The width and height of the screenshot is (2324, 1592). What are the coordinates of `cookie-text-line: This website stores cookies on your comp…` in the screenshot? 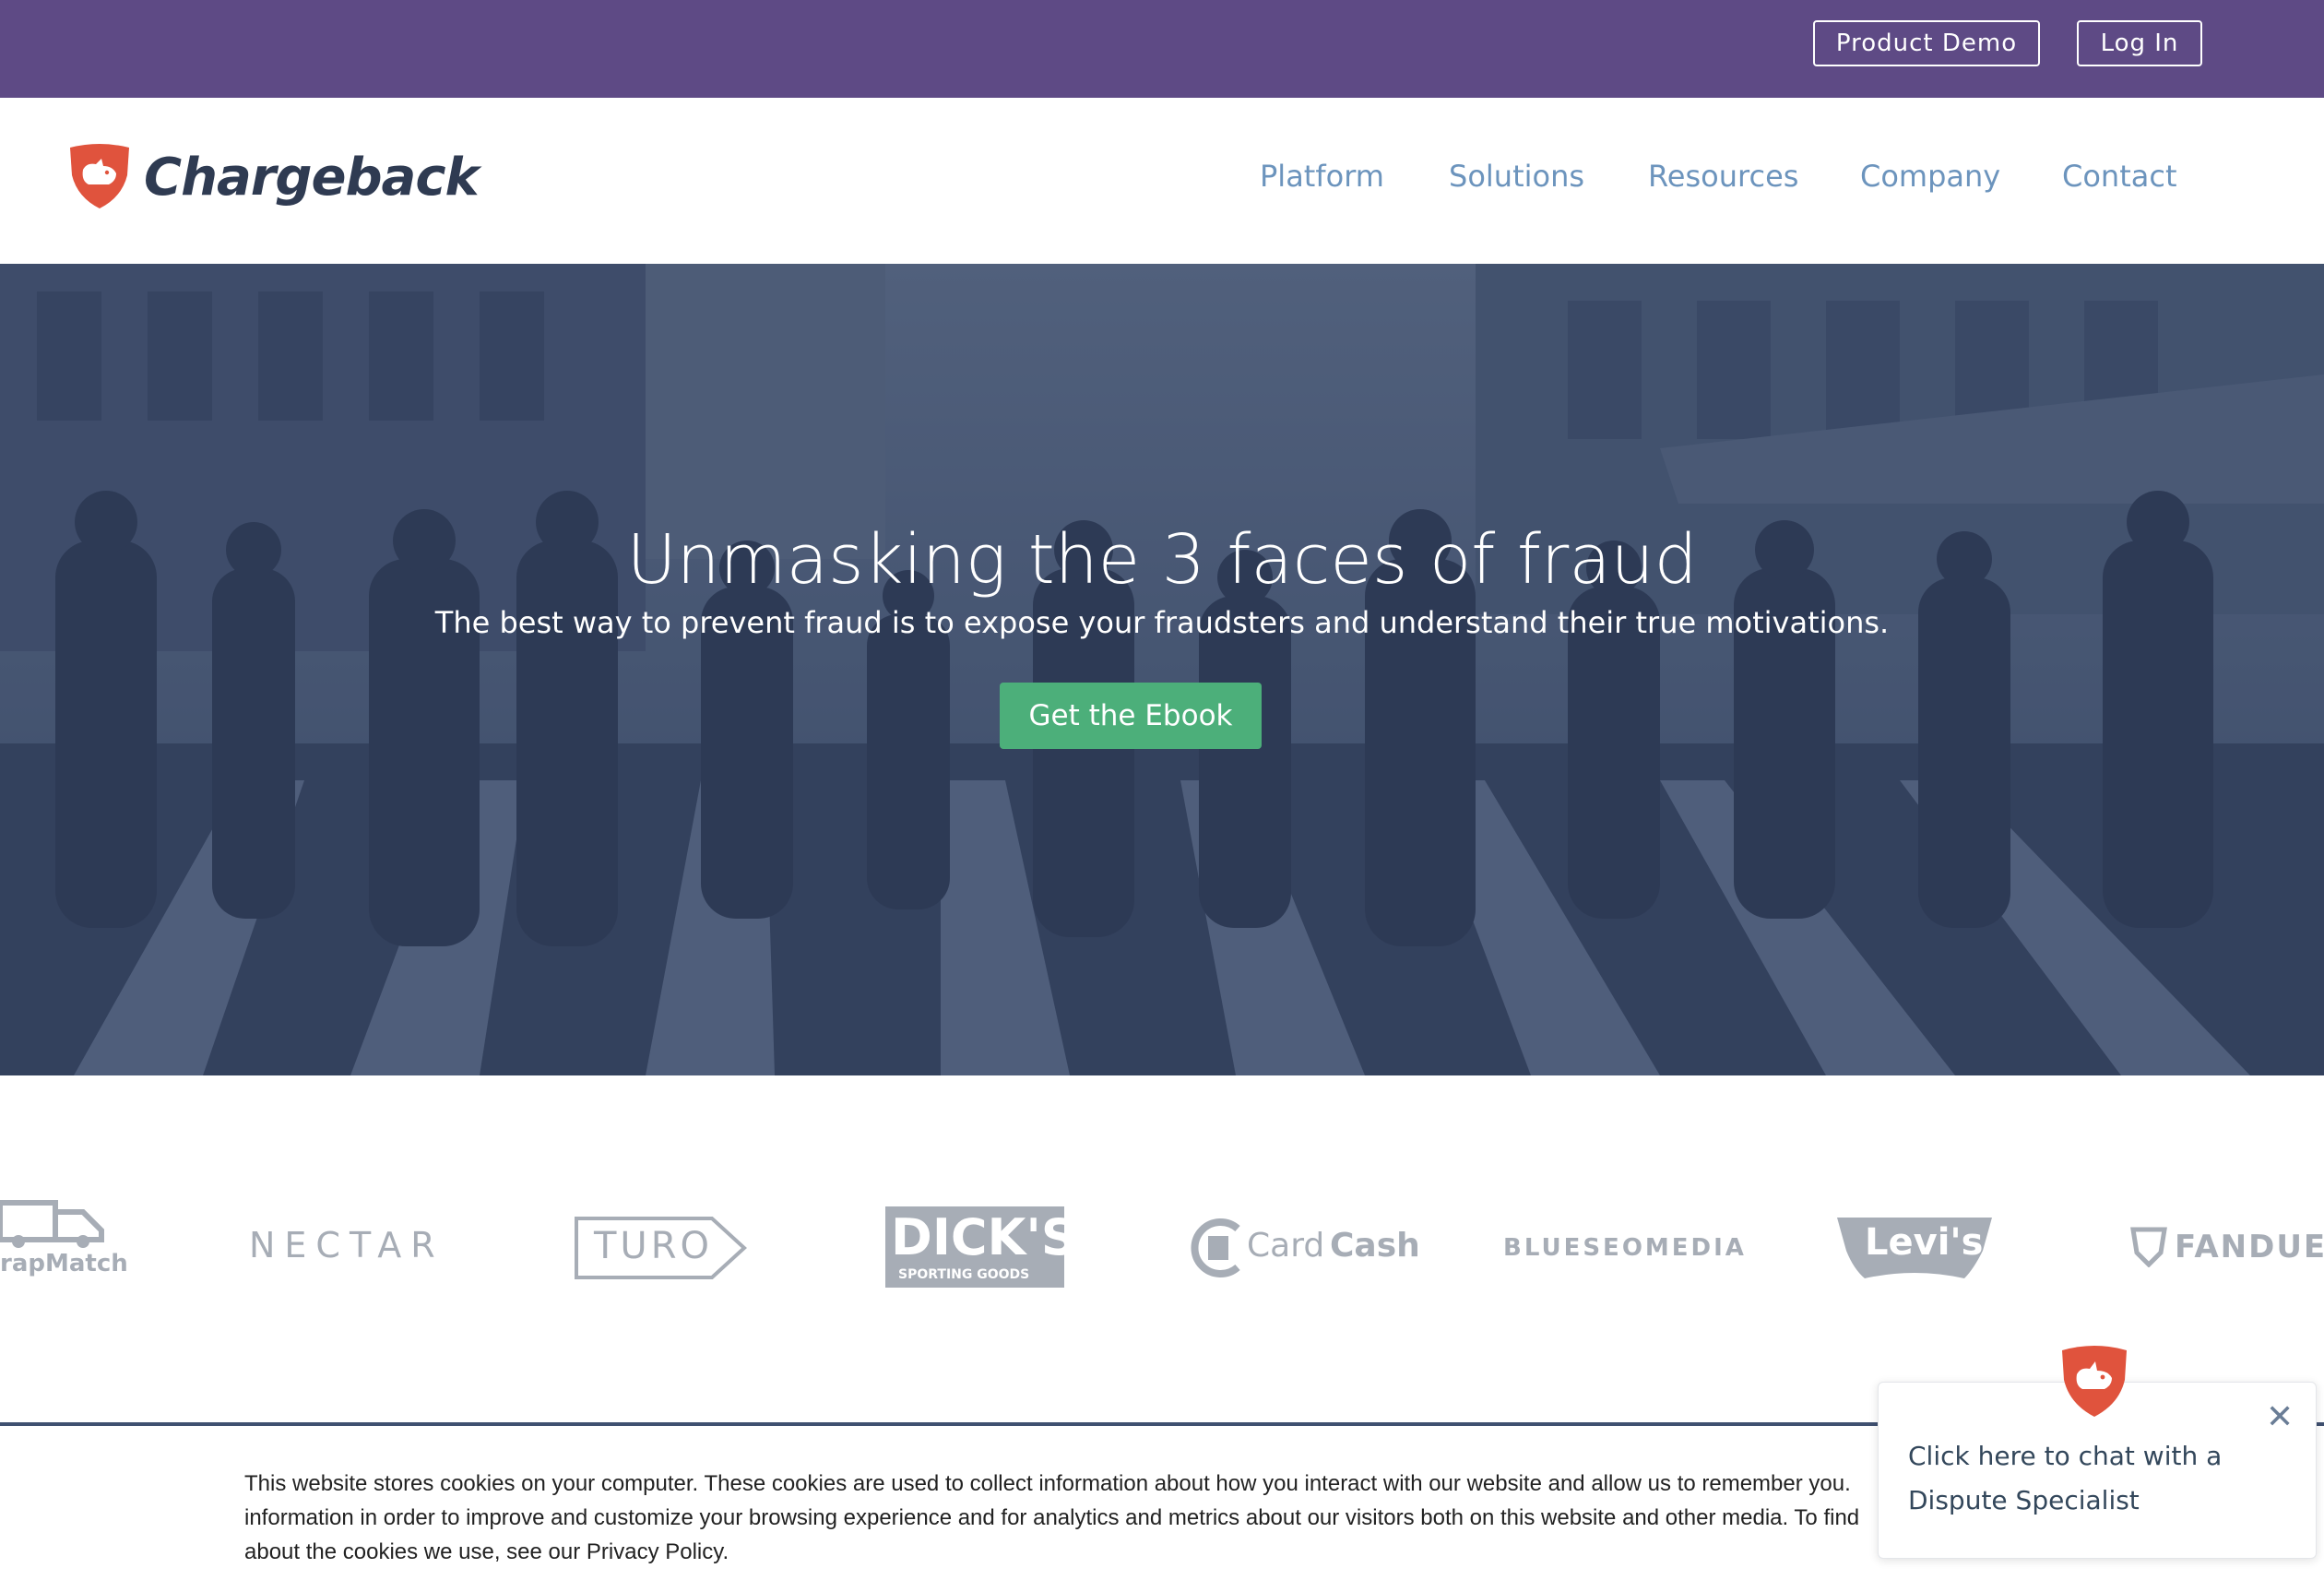 It's located at (1047, 1483).